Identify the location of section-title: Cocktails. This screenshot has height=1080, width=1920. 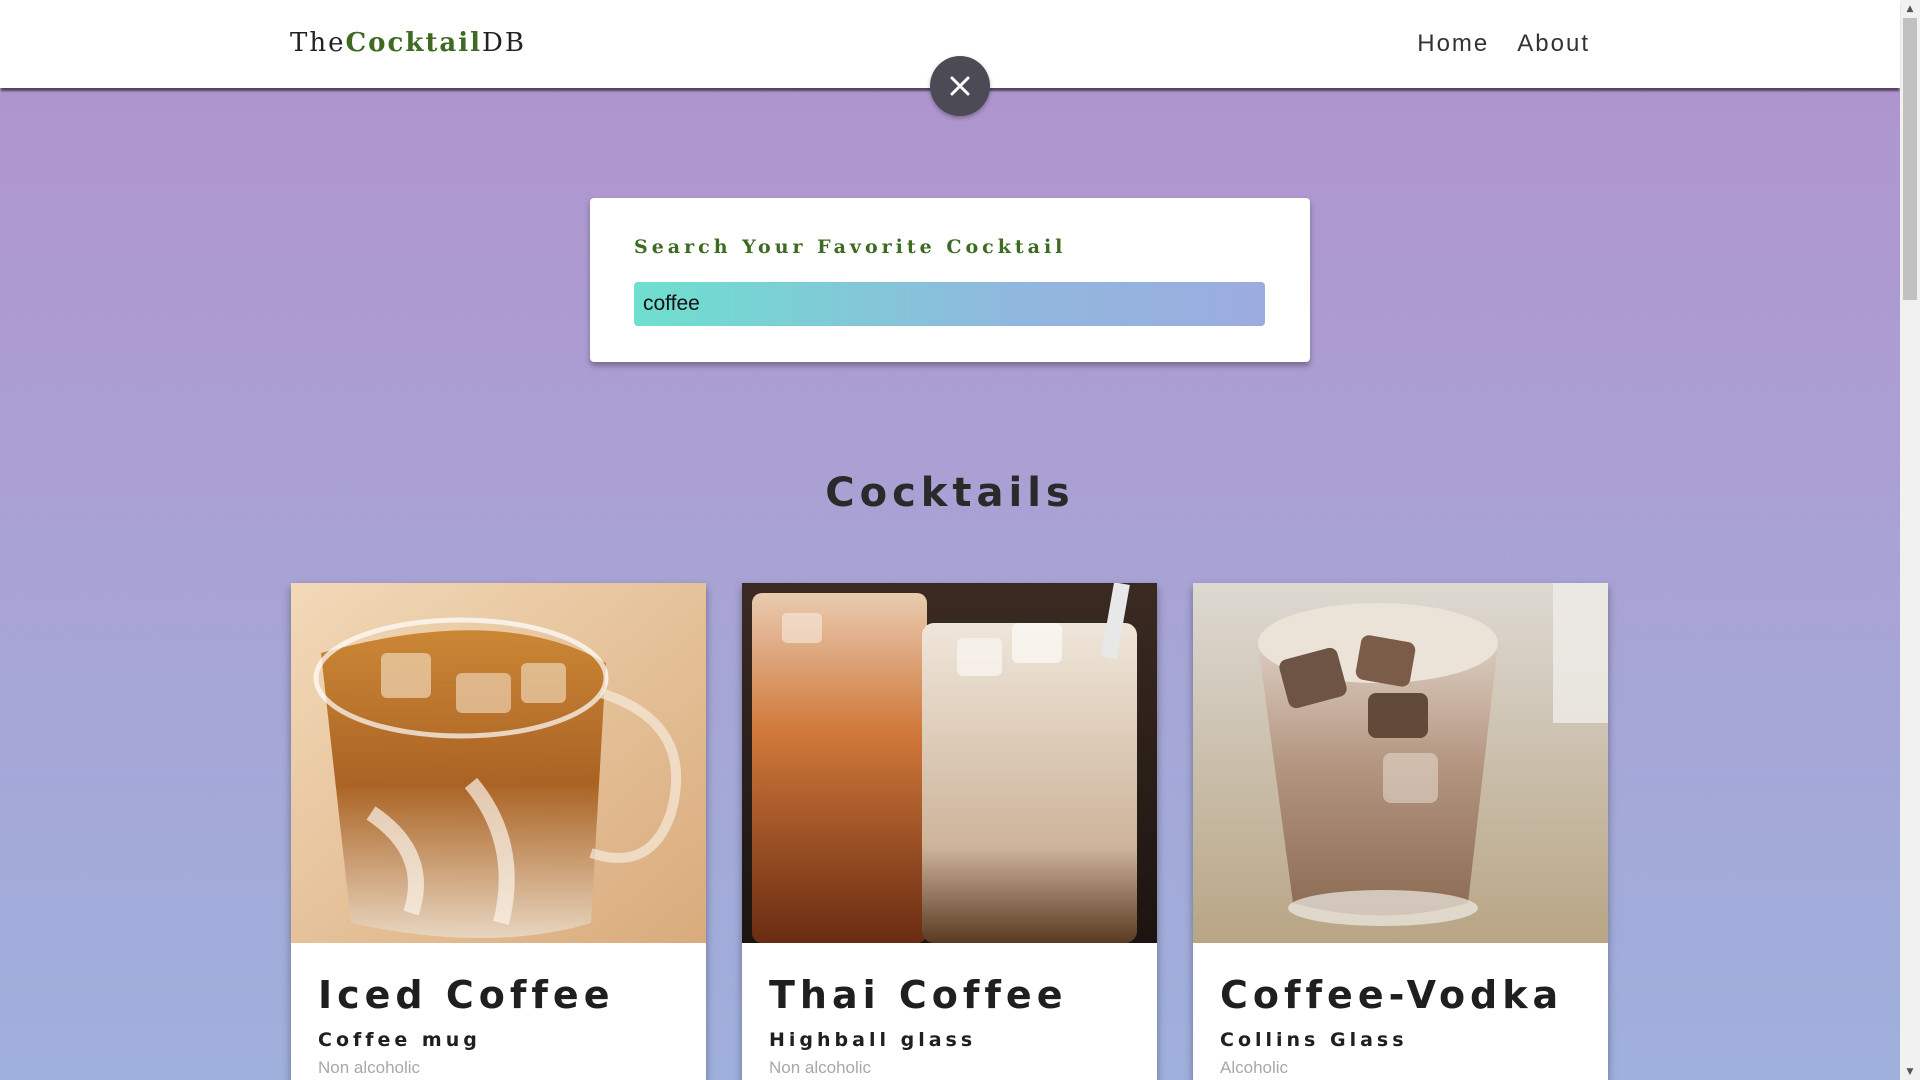
(950, 493).